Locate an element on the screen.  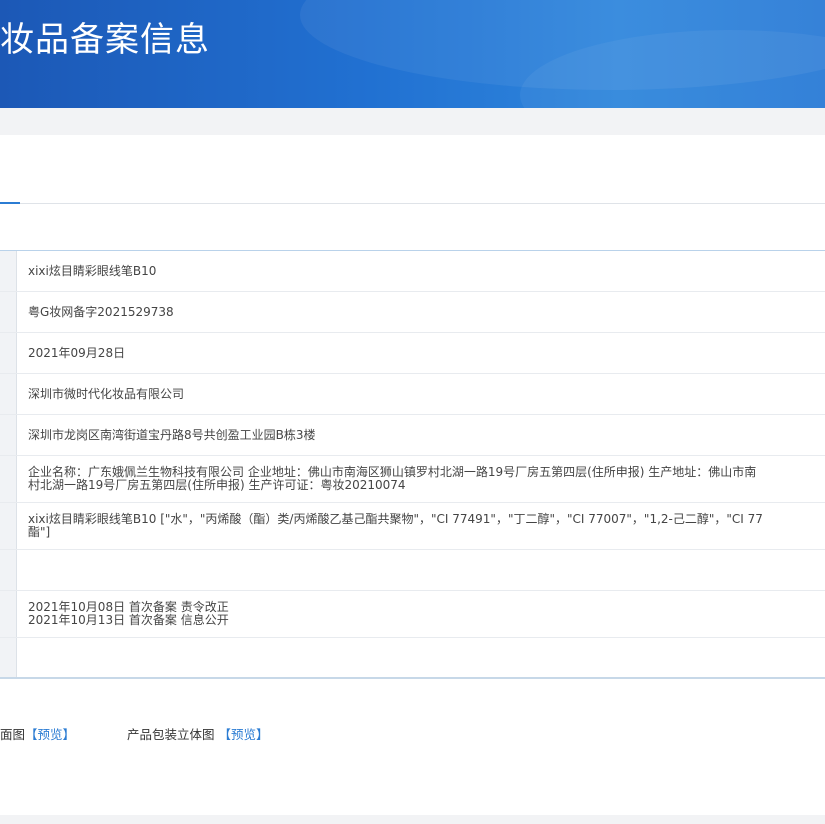
table-row-record-date: 2021年09月28日 is located at coordinates (412, 353).